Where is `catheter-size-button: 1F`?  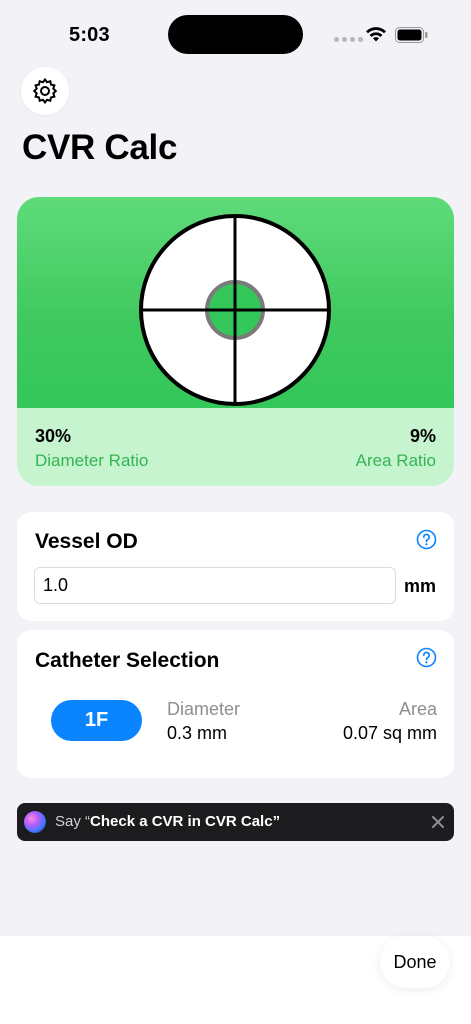
catheter-size-button: 1F is located at coordinates (96, 720).